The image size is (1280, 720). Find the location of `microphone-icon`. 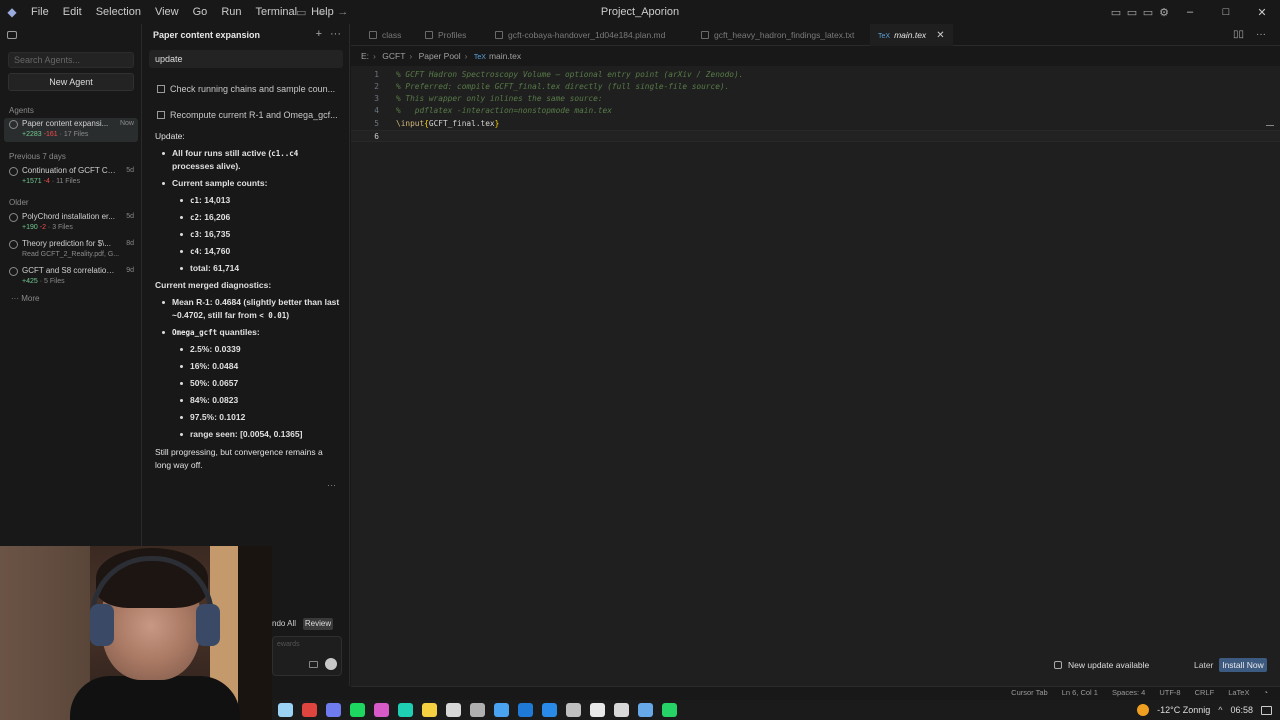

microphone-icon is located at coordinates (331, 664).